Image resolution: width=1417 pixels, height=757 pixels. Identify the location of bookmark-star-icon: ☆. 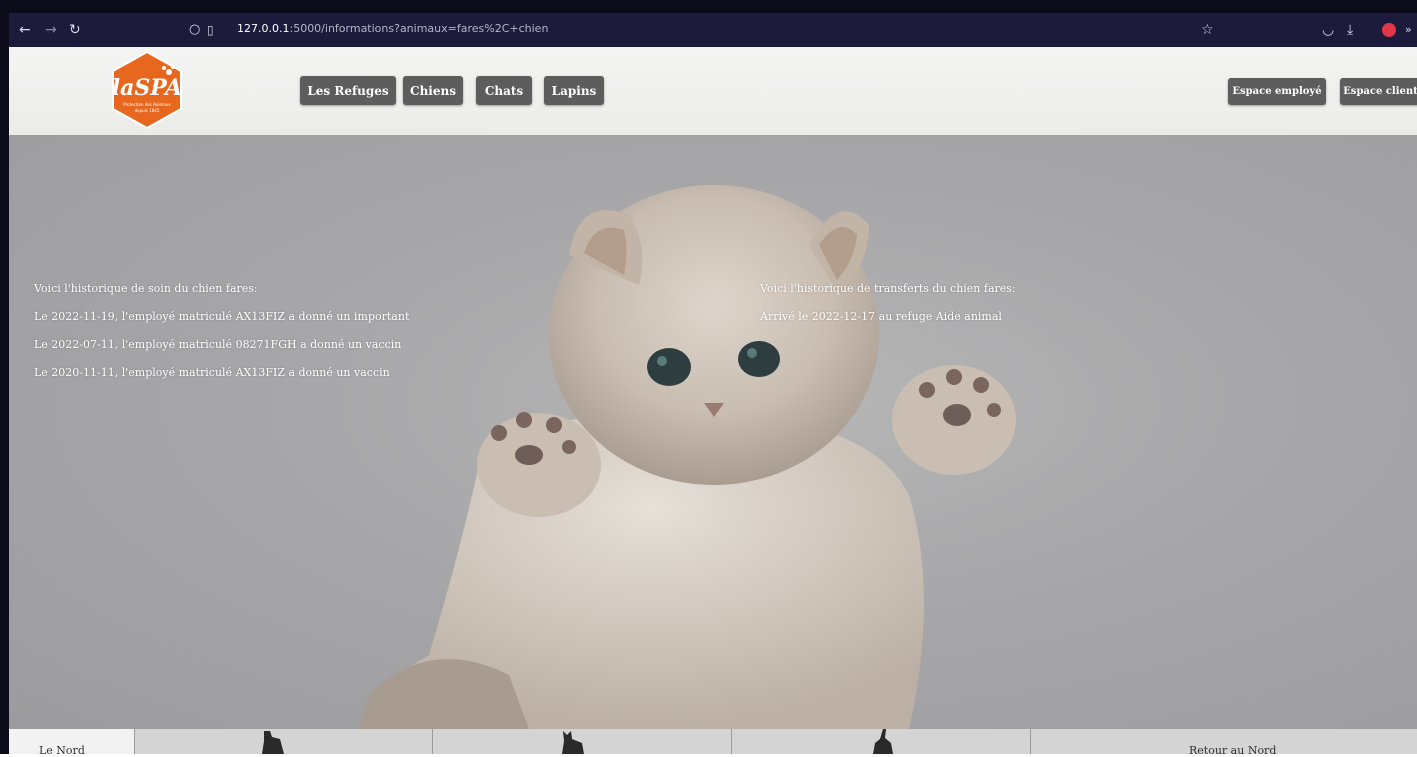
(1207, 30).